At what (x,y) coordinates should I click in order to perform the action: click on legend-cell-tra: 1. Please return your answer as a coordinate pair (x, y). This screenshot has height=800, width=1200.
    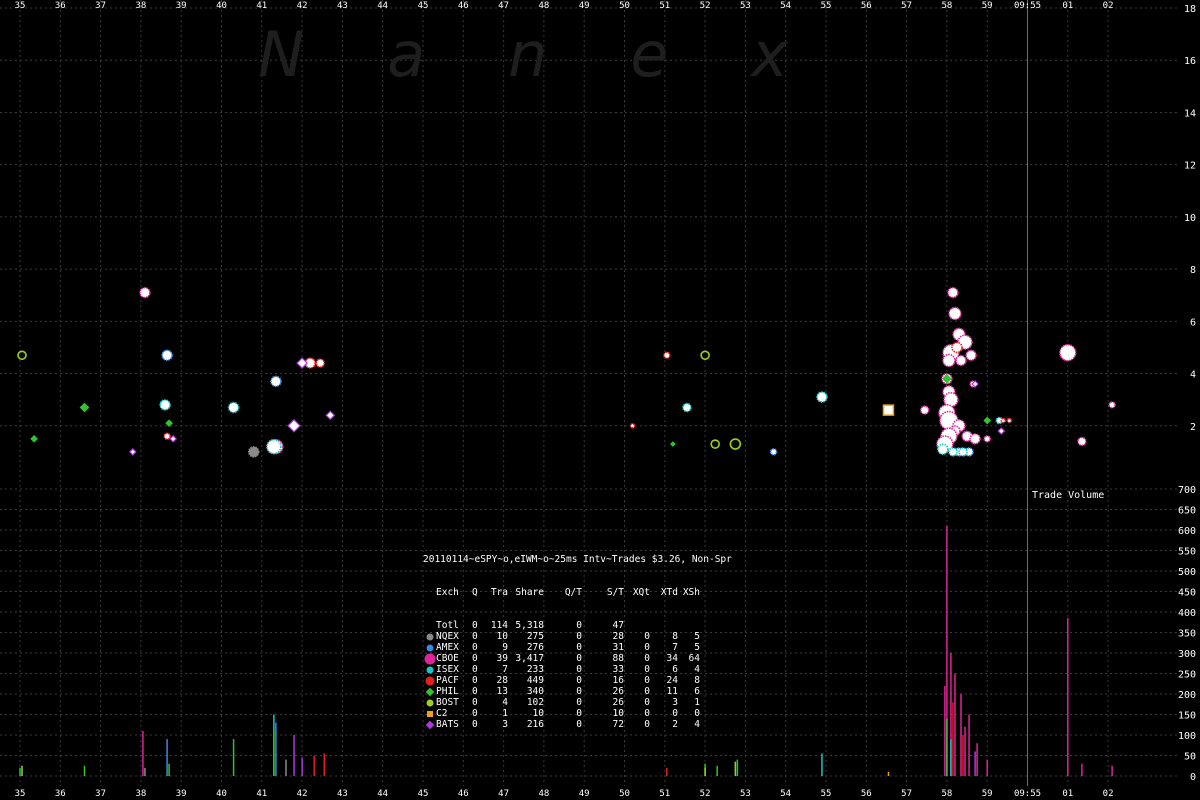
    Looking at the image, I should click on (505, 713).